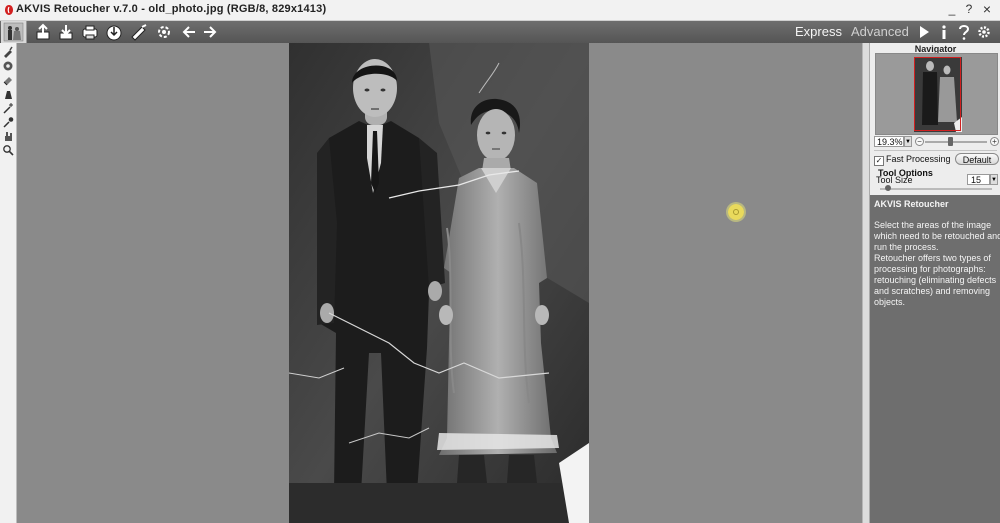  What do you see at coordinates (889, 141) in the screenshot?
I see `zoom-input: 19.3%` at bounding box center [889, 141].